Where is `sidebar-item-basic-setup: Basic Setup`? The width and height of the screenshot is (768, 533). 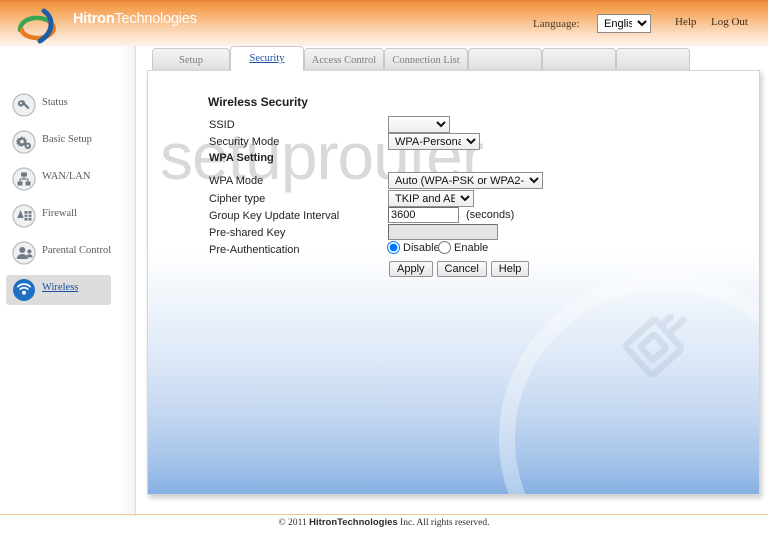
sidebar-item-basic-setup: Basic Setup is located at coordinates (57, 142).